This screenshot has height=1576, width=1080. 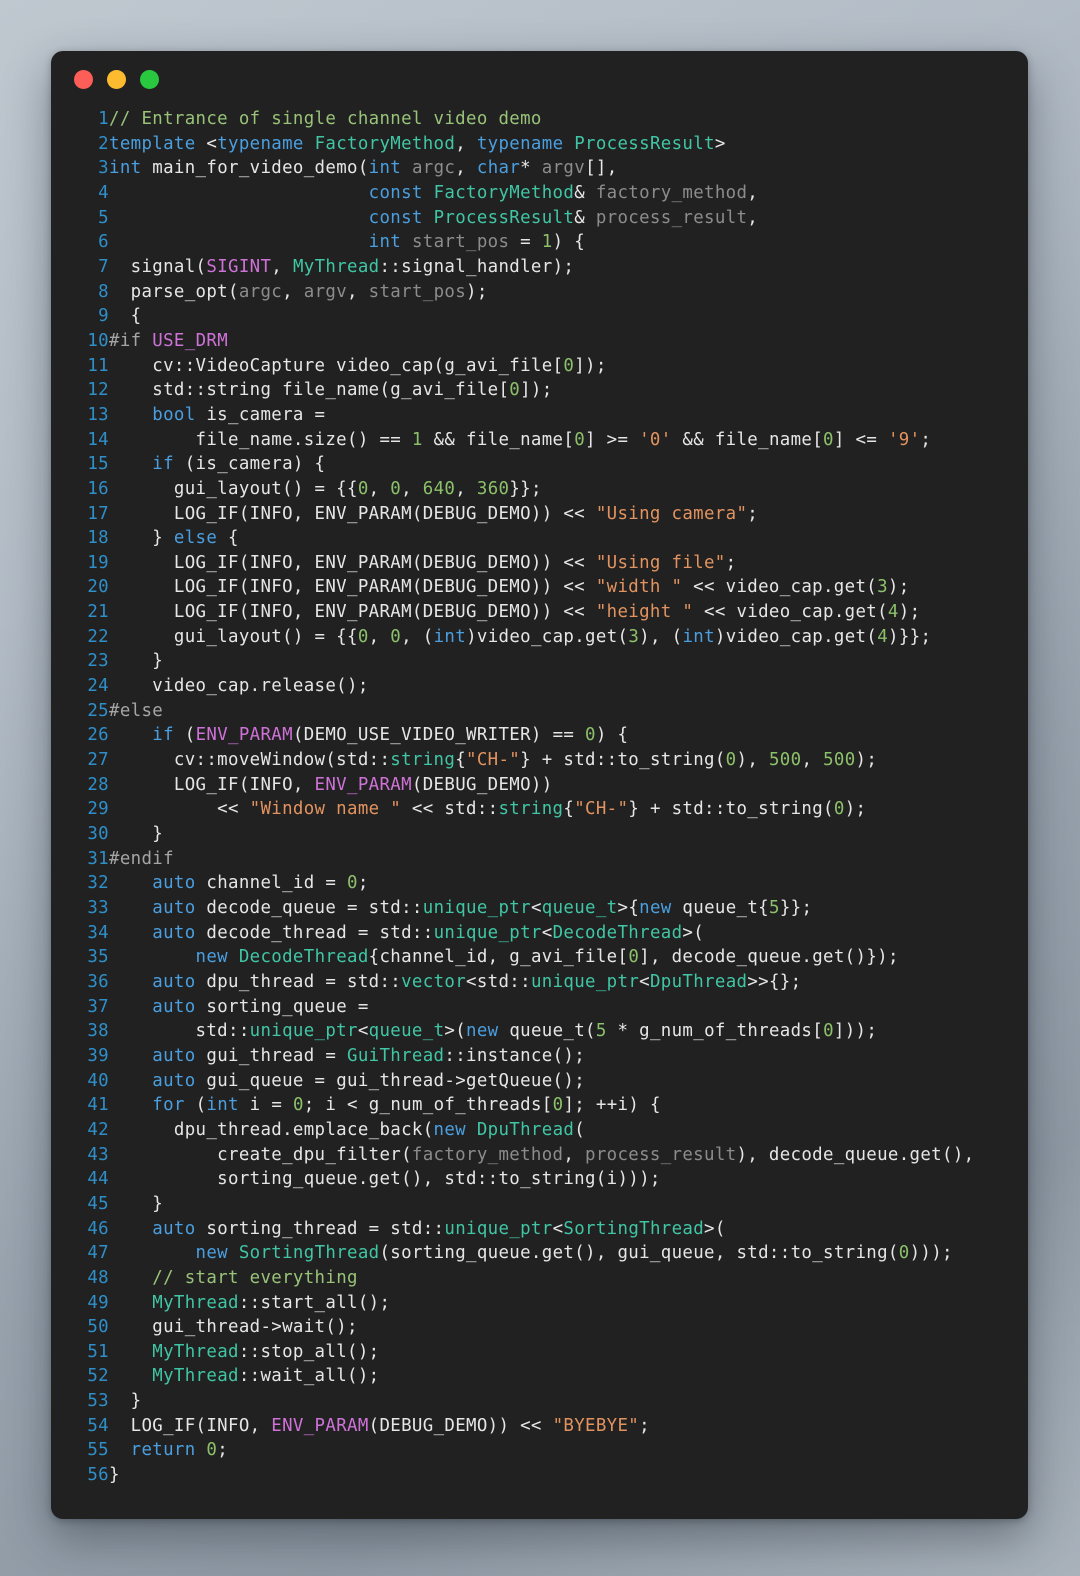 I want to click on line-source: auto gui_queue = gui_thread->getQueue();, so click(x=568, y=1081).